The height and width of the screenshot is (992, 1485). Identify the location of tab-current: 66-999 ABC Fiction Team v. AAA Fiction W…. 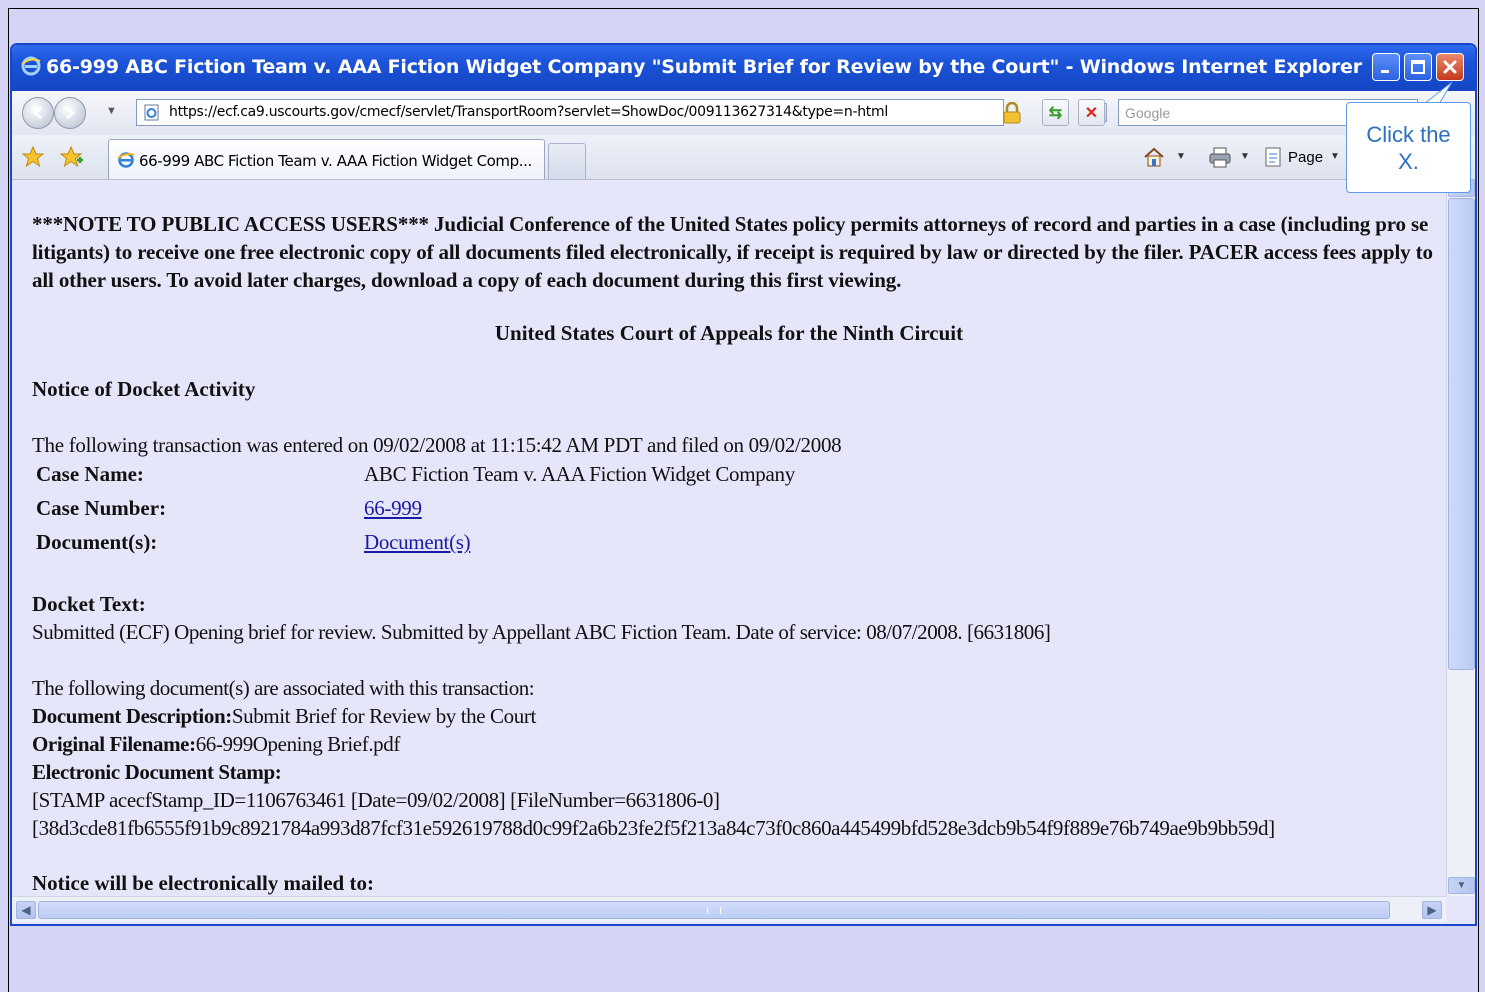
(326, 159).